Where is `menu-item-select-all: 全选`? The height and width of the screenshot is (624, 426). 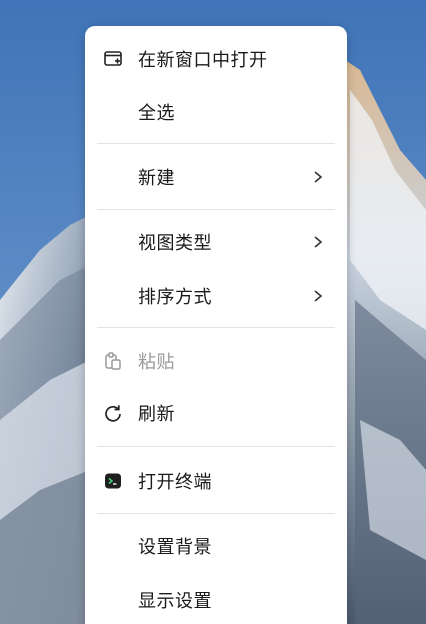 menu-item-select-all: 全选 is located at coordinates (216, 112).